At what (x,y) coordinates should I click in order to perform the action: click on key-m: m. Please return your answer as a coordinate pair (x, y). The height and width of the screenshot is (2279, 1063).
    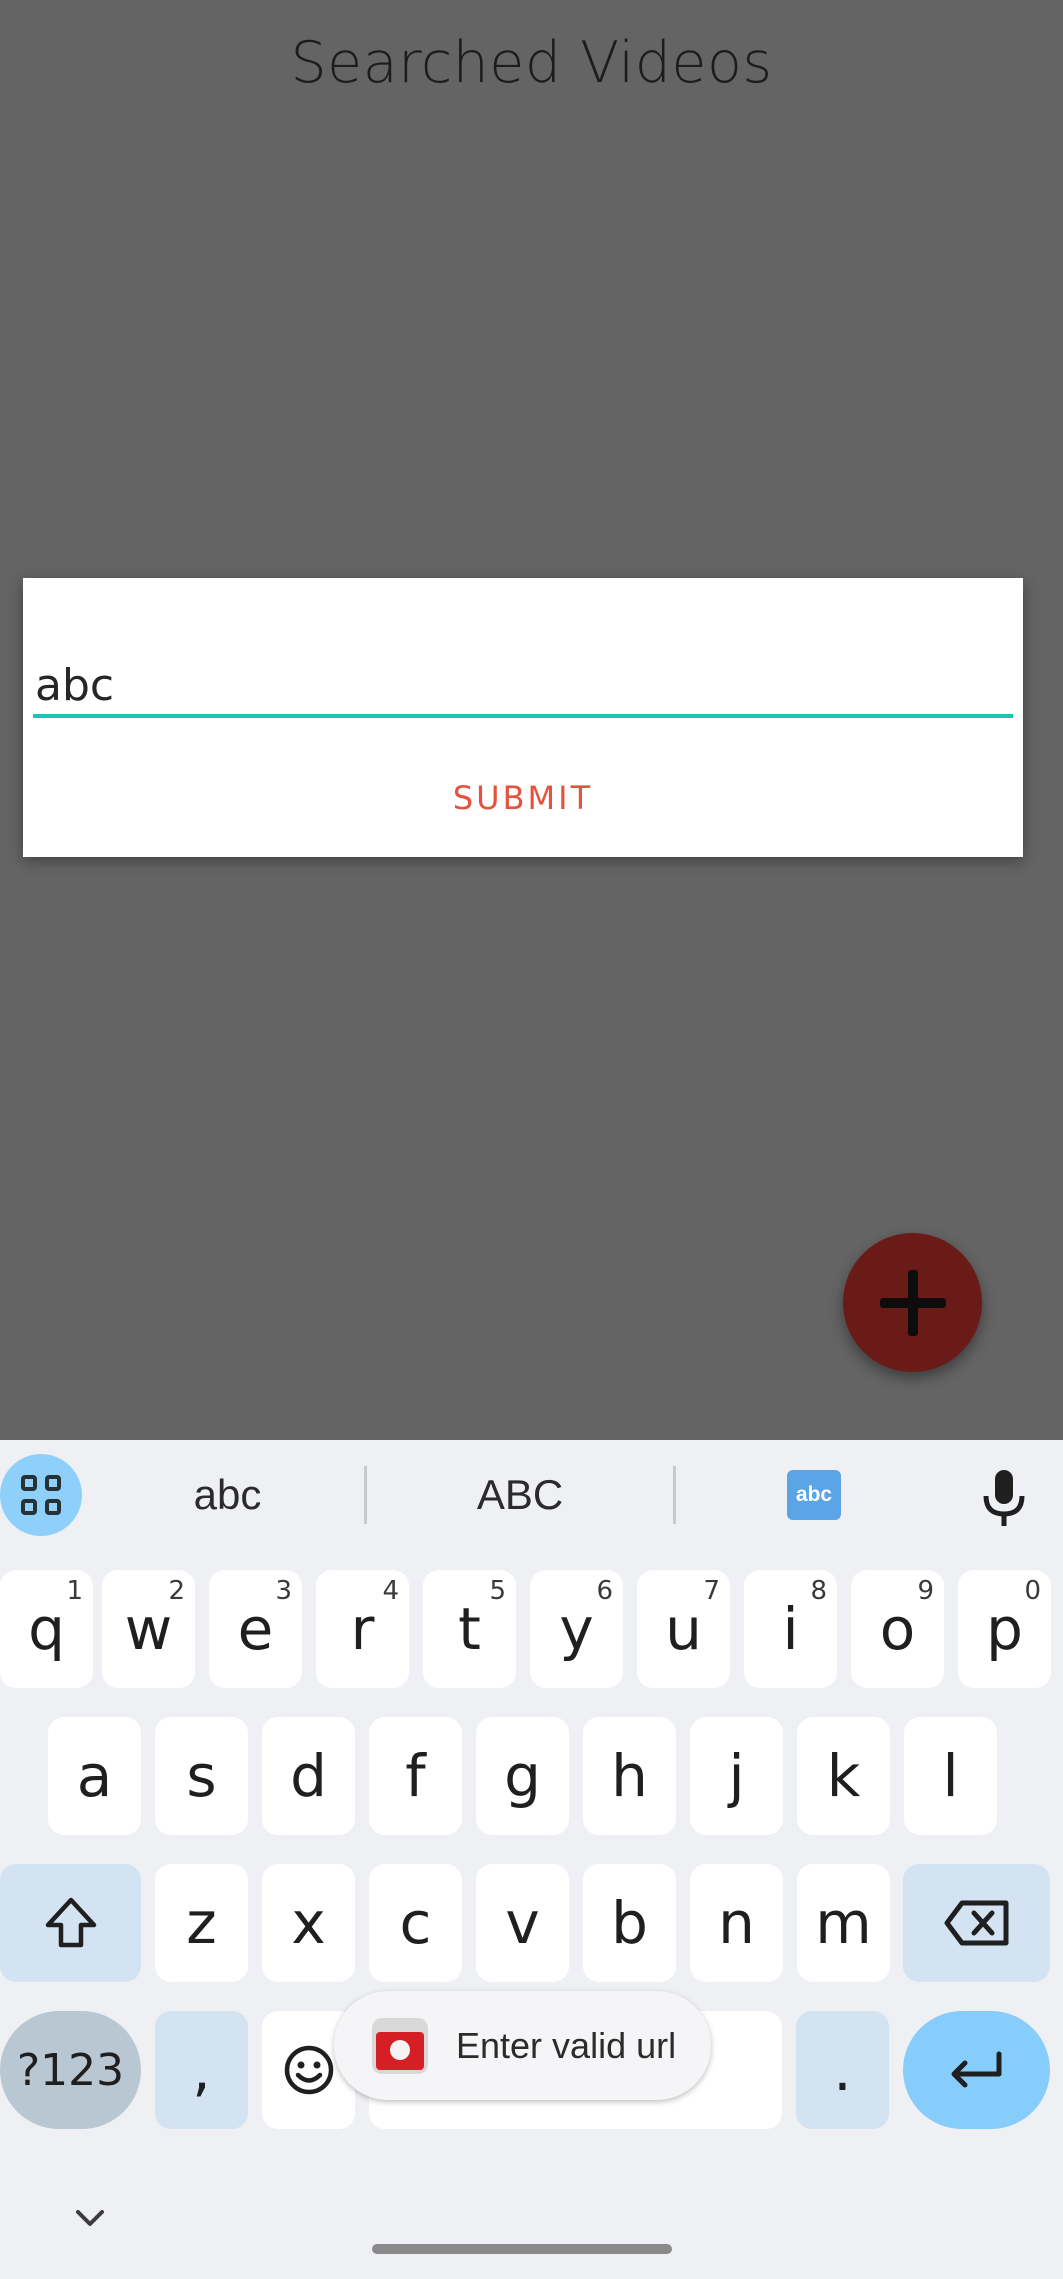
    Looking at the image, I should click on (843, 1923).